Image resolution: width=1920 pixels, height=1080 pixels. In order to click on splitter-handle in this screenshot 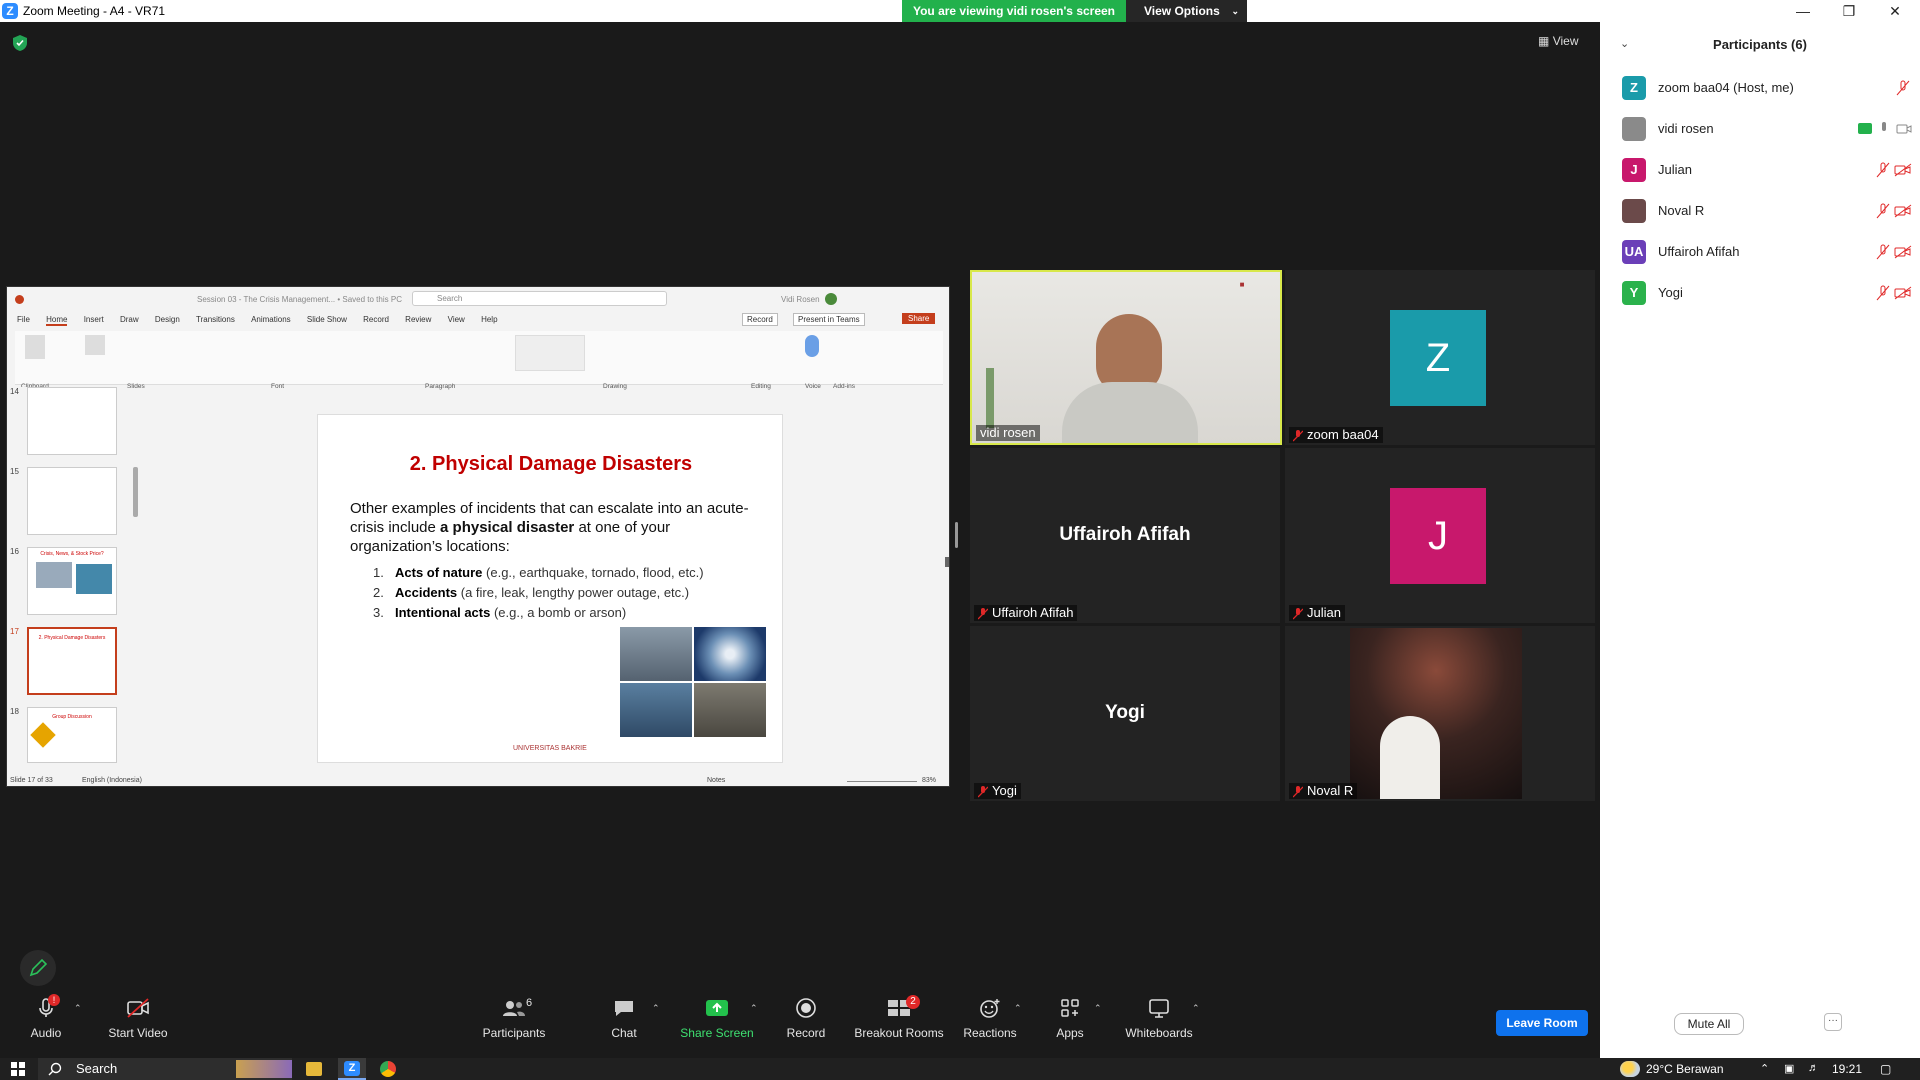, I will do `click(956, 535)`.